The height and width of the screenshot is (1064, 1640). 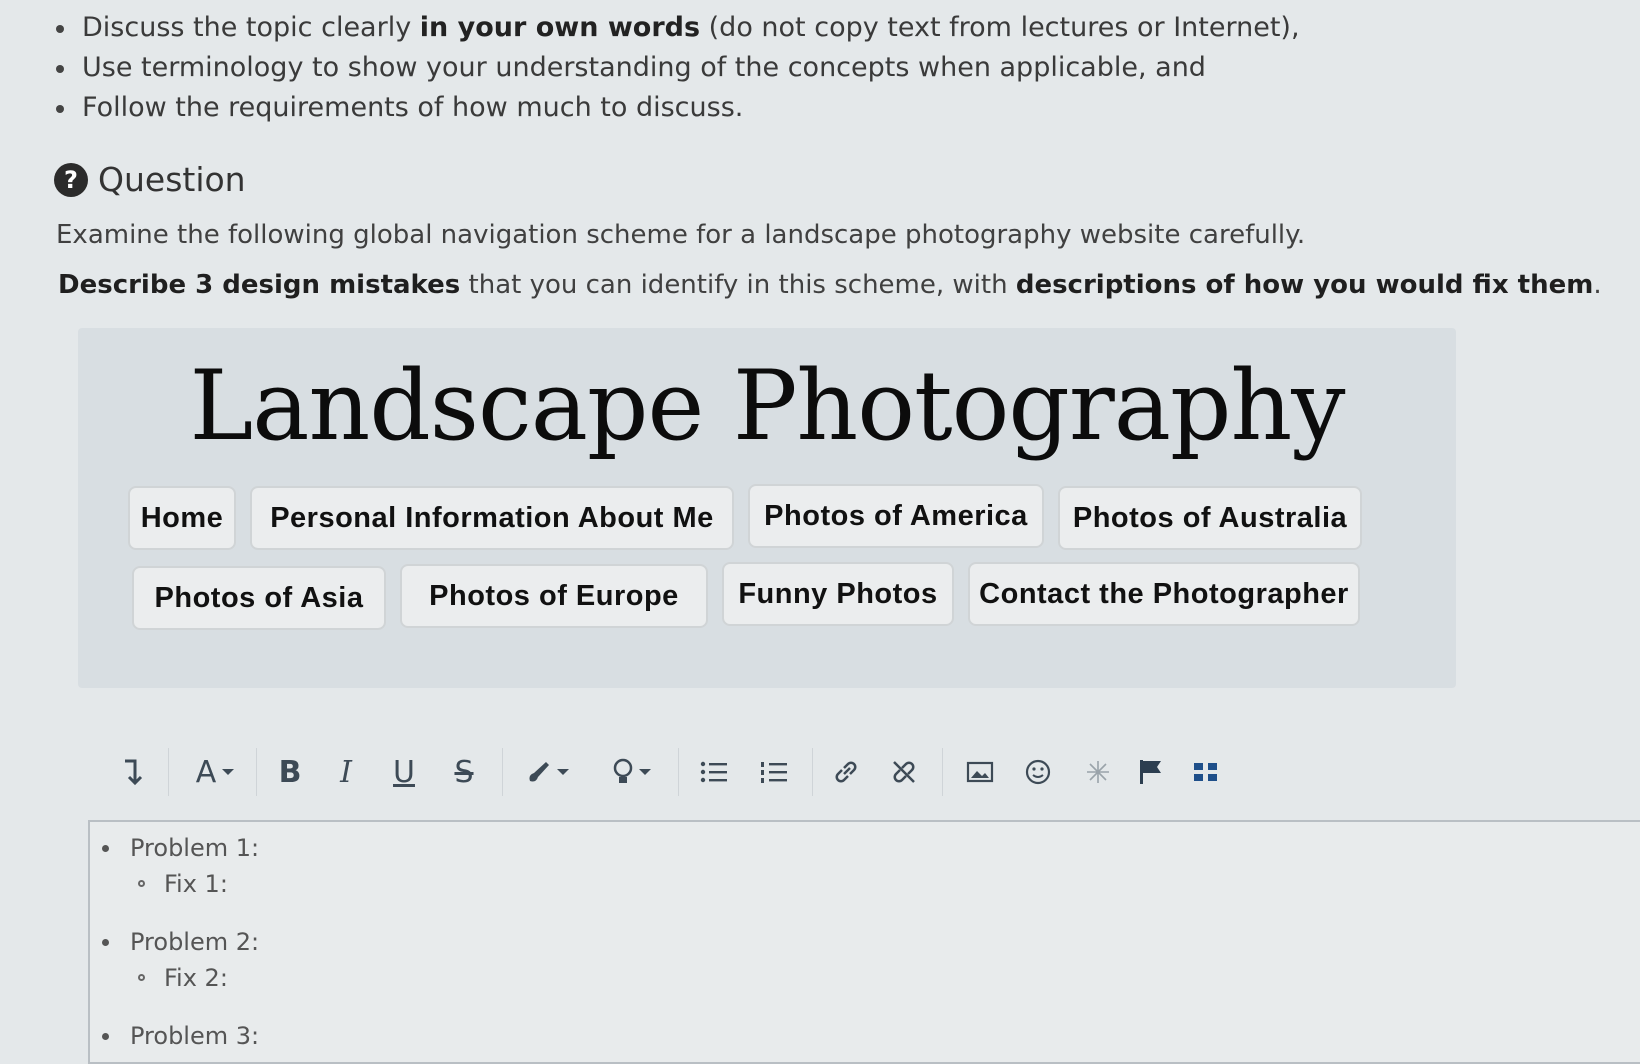 I want to click on nav-button-funny: Funny Photos, so click(x=838, y=594).